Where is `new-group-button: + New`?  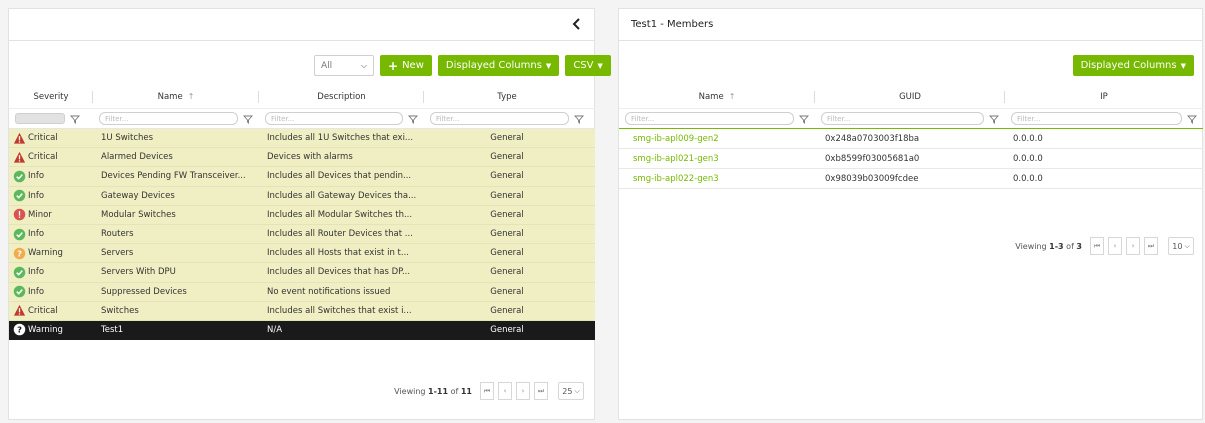
new-group-button: + New is located at coordinates (406, 65).